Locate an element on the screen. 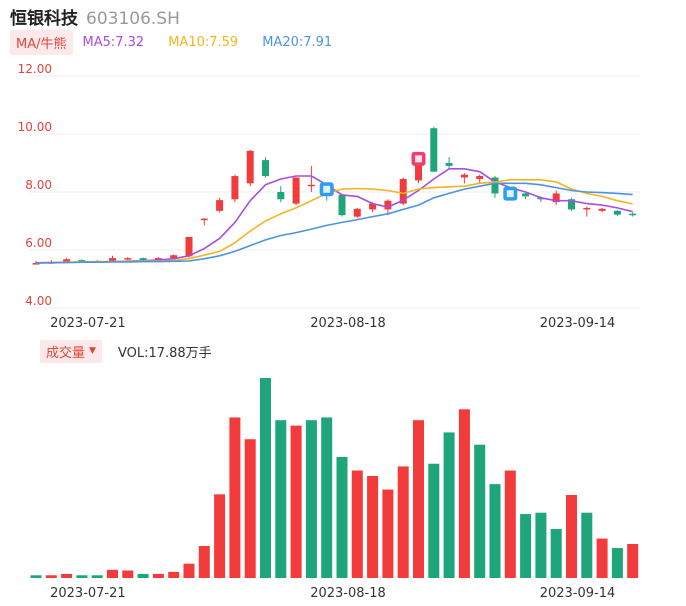 This screenshot has width=686, height=606. price-tick-label: 8.00 is located at coordinates (38, 185).